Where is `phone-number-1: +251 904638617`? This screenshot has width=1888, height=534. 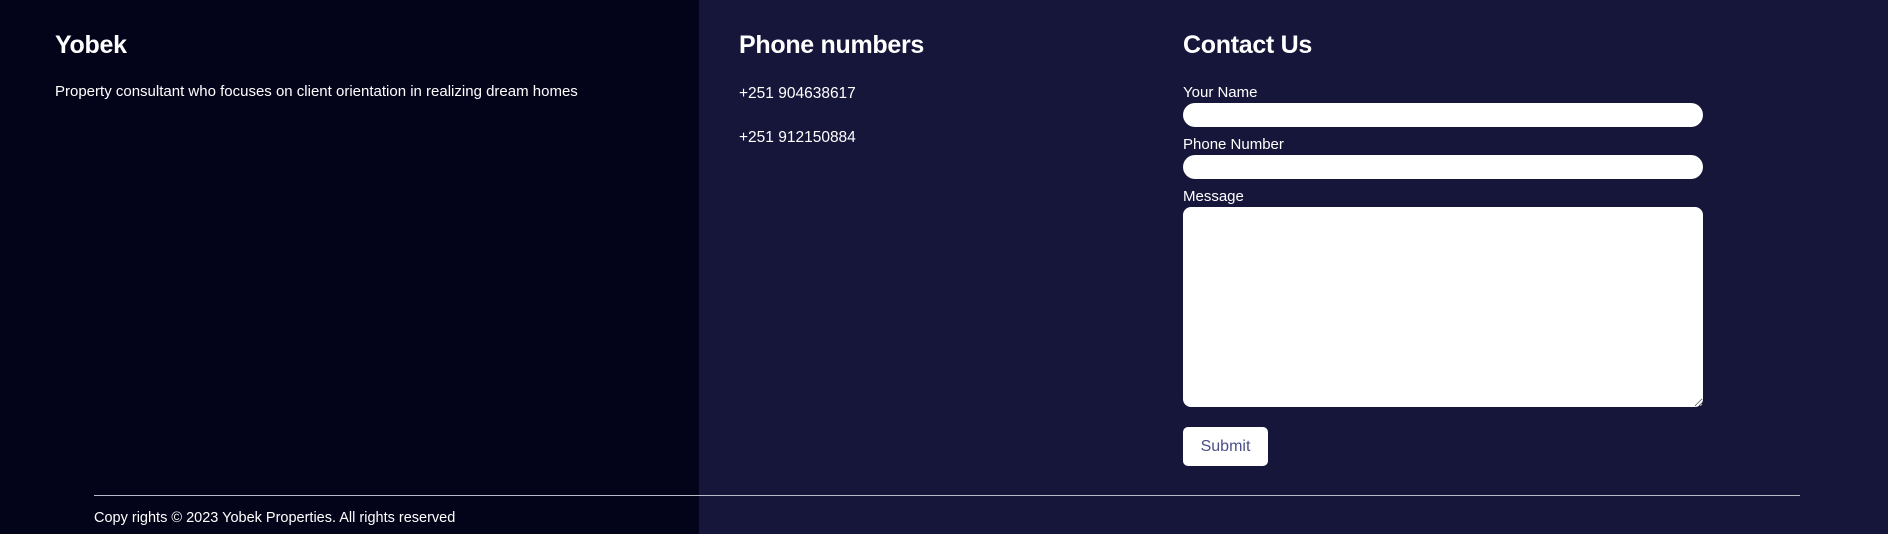 phone-number-1: +251 904638617 is located at coordinates (797, 93).